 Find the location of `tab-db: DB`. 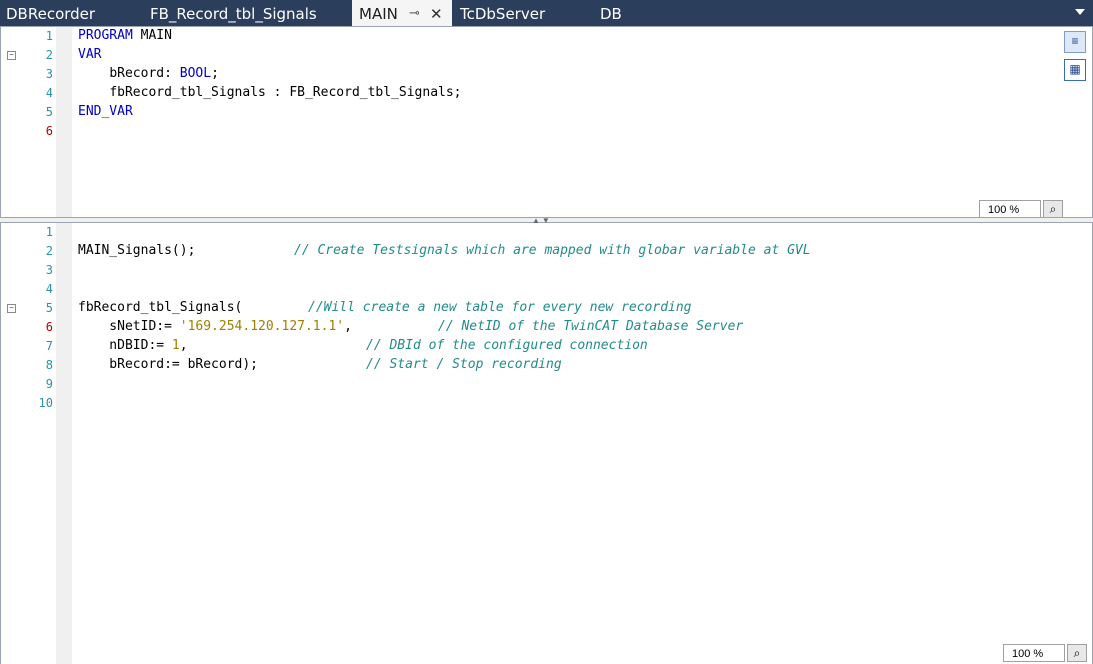

tab-db: DB is located at coordinates (611, 13).